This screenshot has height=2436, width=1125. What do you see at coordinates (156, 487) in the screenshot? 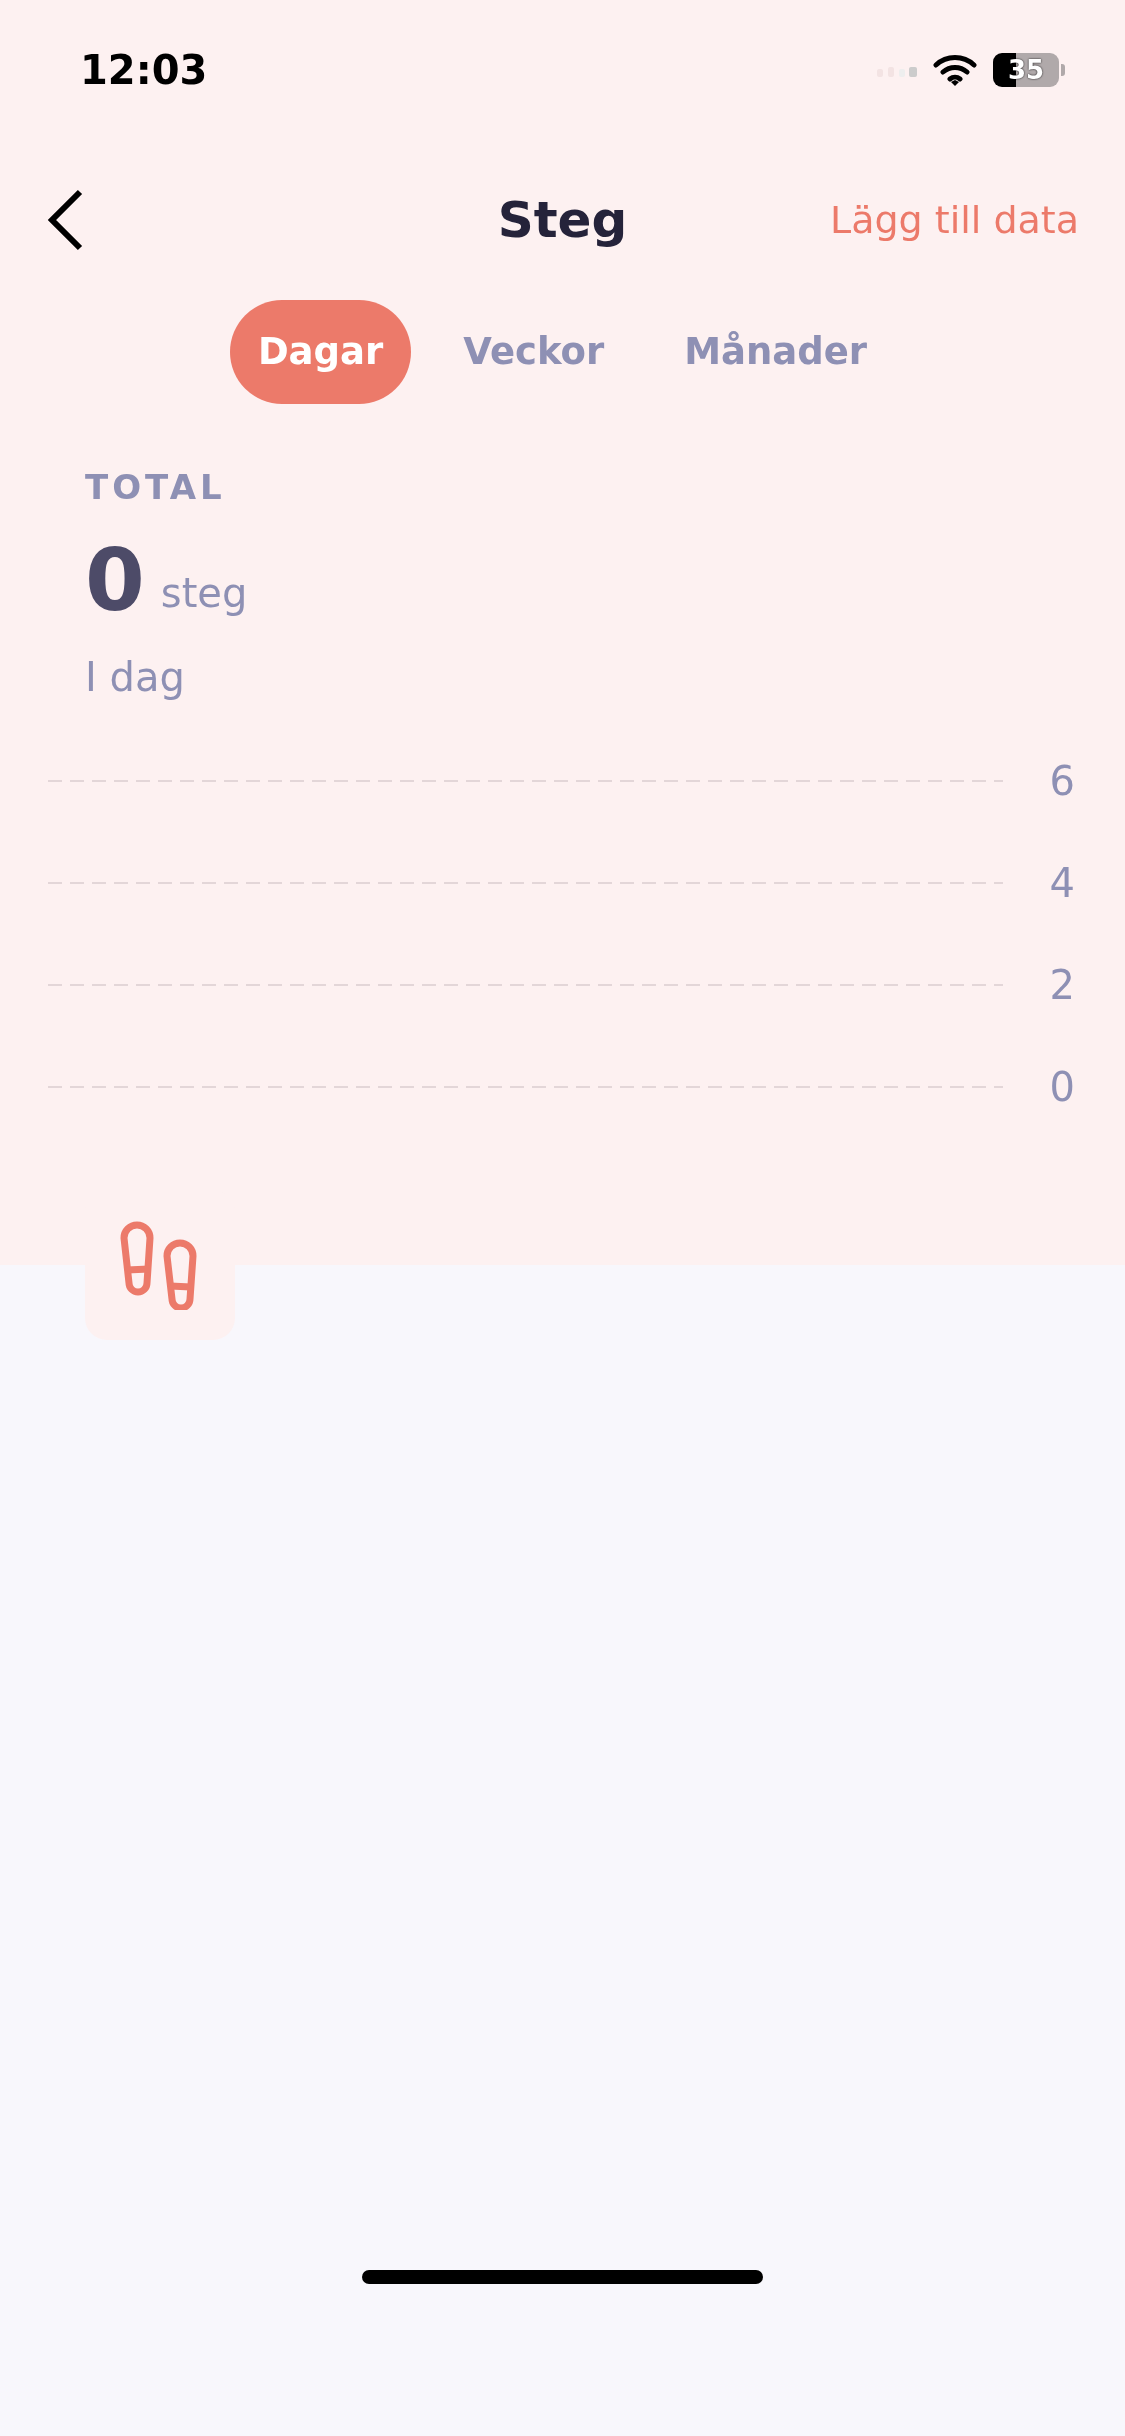
I see `total-label: TOTAL` at bounding box center [156, 487].